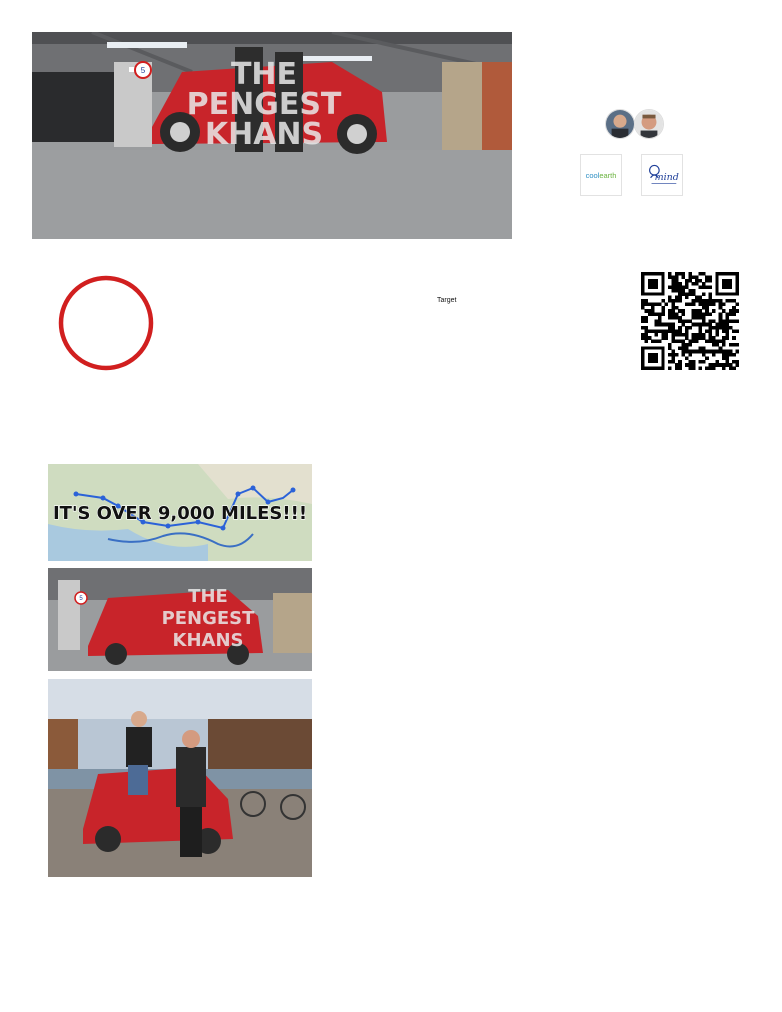 This screenshot has width=782, height=1012. I want to click on gallery-image-car-garage: 5 THE PENGEST KHANS, so click(180, 619).